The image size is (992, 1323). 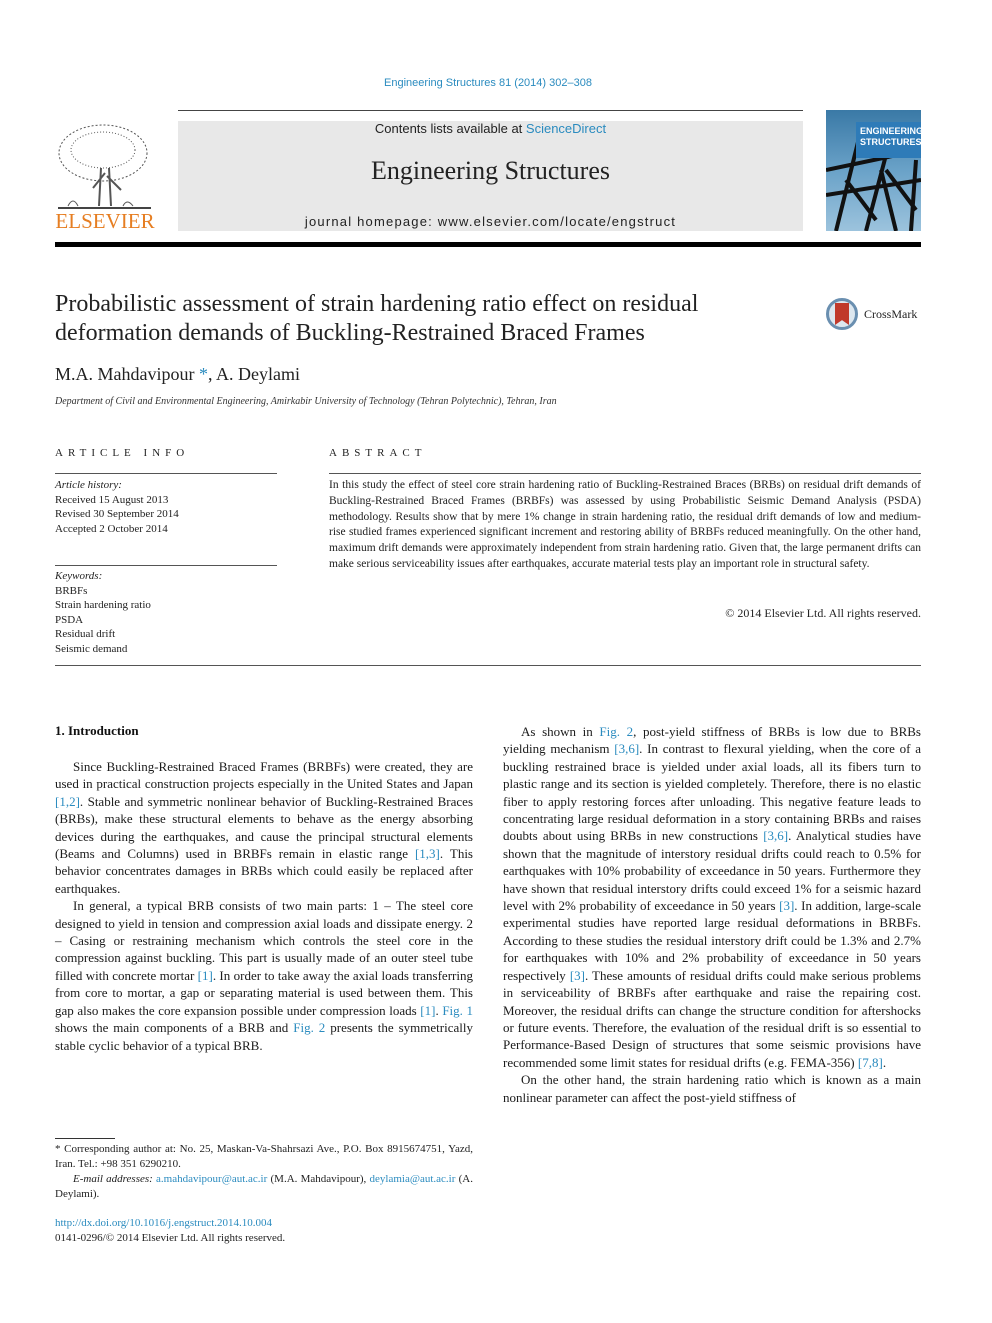 I want to click on email-link-1: a.mahdavipour@aut.ac.ir, so click(x=211, y=1179).